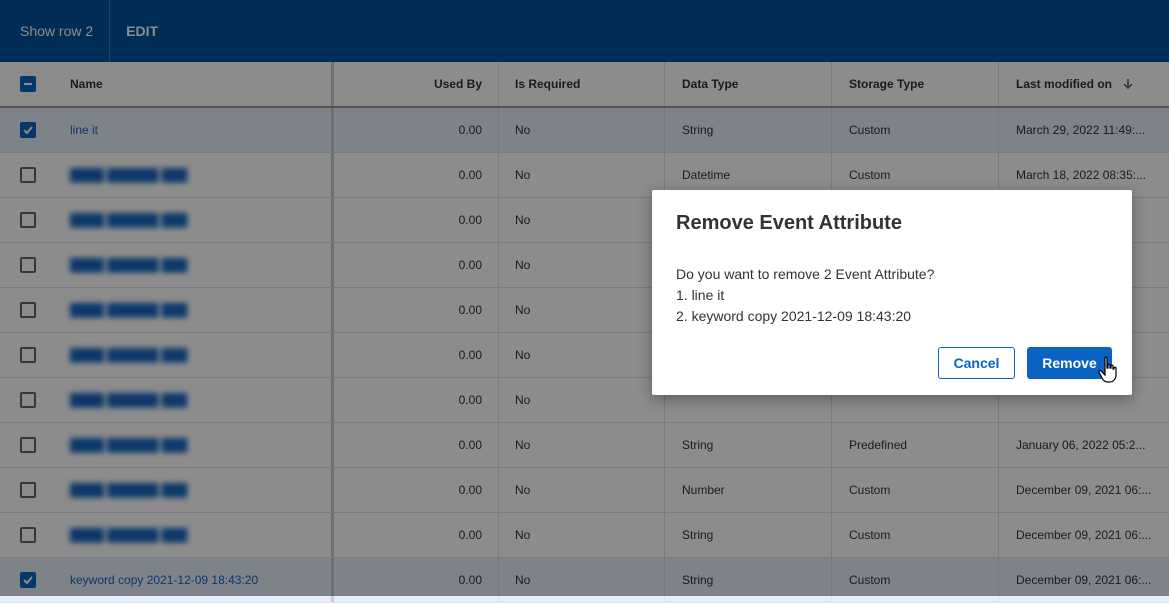 Image resolution: width=1169 pixels, height=603 pixels. What do you see at coordinates (1109, 371) in the screenshot?
I see `hand-pointer-icon` at bounding box center [1109, 371].